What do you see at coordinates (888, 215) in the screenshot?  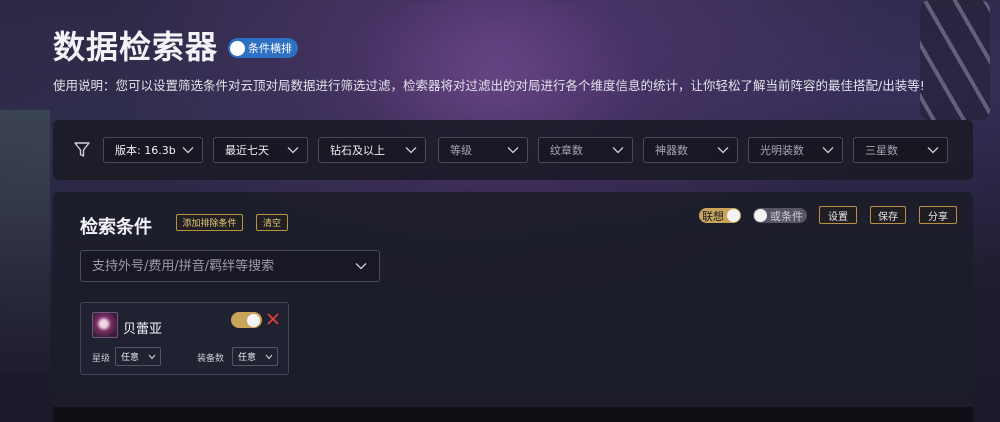 I see `save-button: 保存` at bounding box center [888, 215].